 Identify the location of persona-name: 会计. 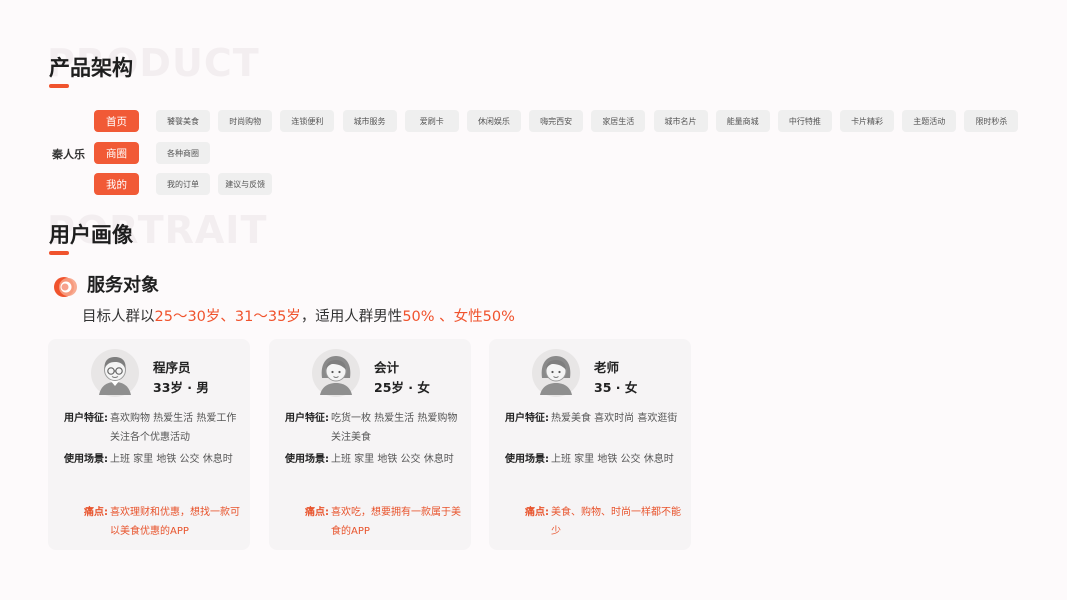
(387, 367).